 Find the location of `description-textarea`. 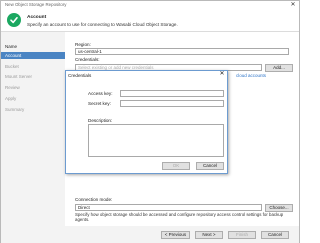

description-textarea is located at coordinates (156, 140).